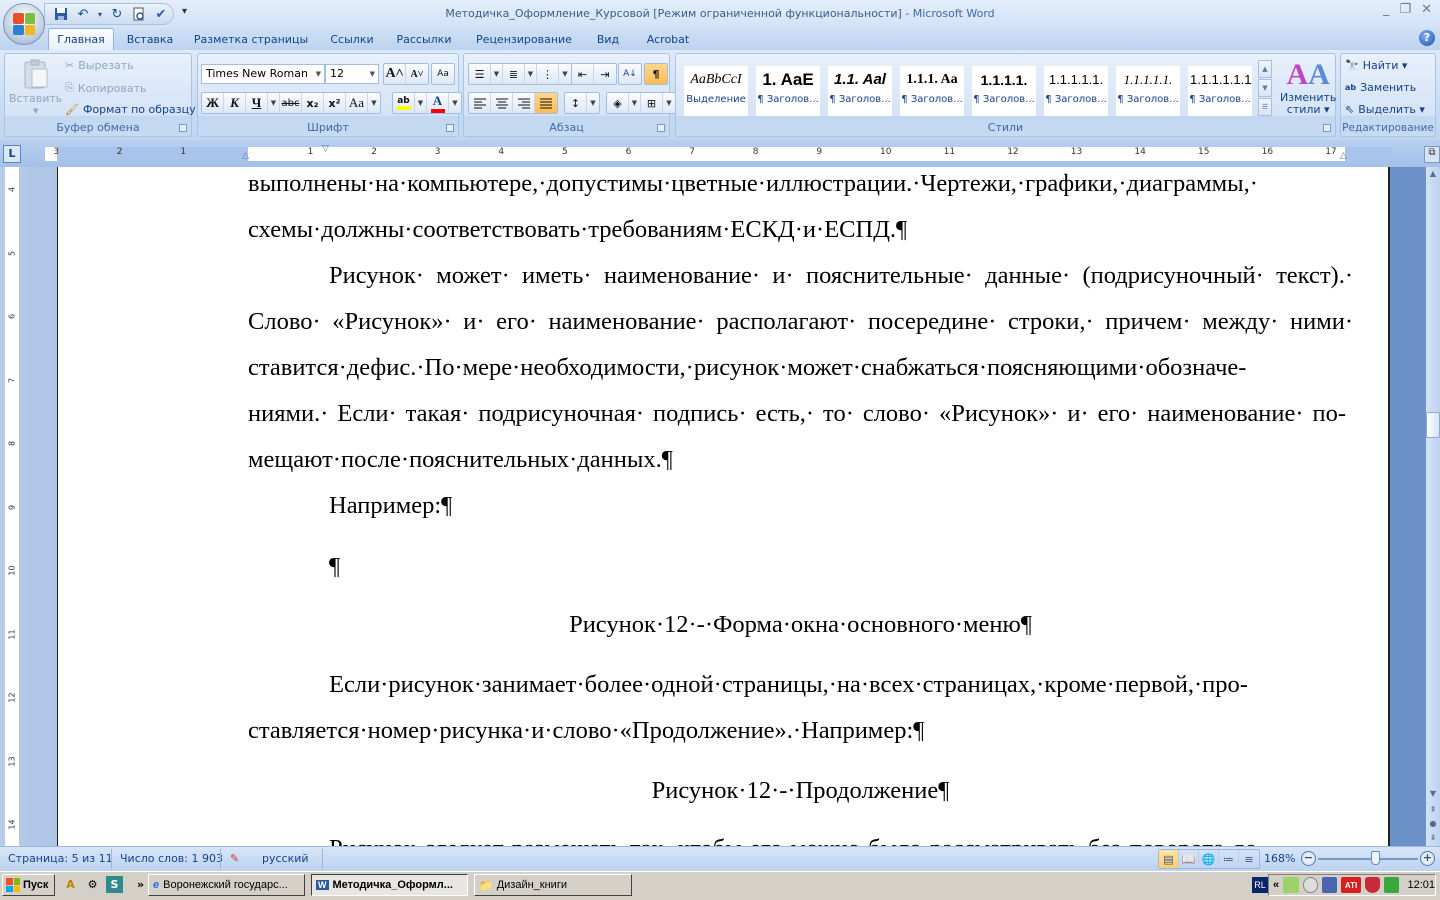 This screenshot has height=900, width=1440. What do you see at coordinates (130, 109) in the screenshot?
I see `format-painter-button: 🖌 Формат по образцу` at bounding box center [130, 109].